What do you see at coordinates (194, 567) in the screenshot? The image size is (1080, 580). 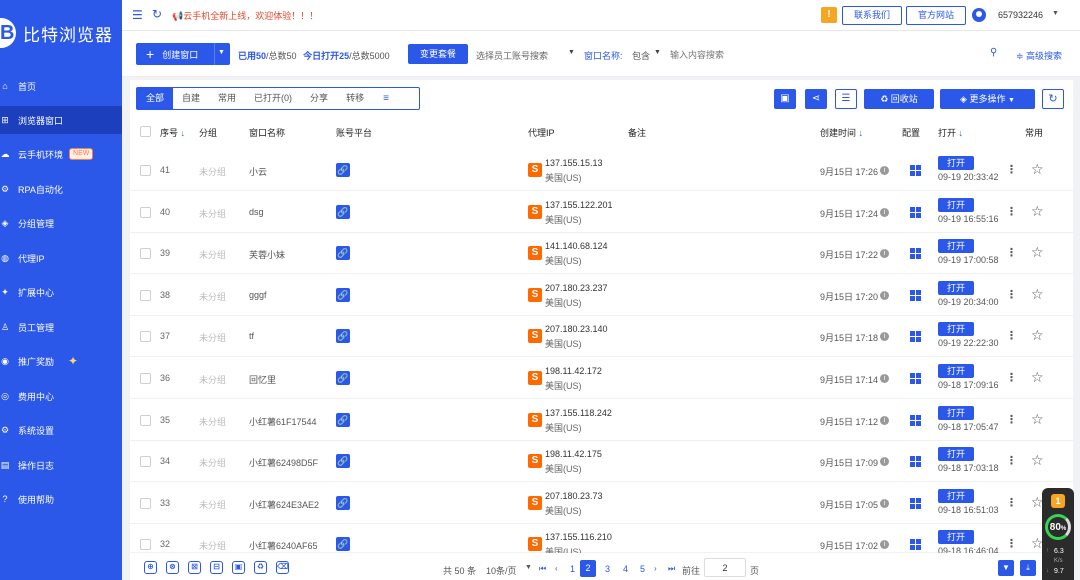 I see `close-square-icon: ⊠` at bounding box center [194, 567].